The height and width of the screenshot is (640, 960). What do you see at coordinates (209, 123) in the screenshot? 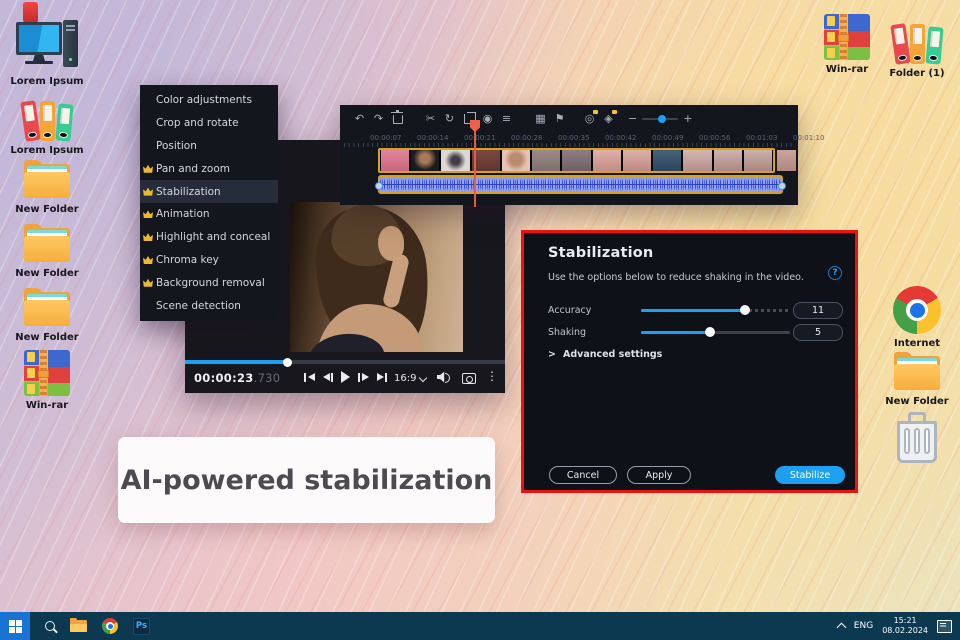
I see `menu-item-crop-and-rotate: Crop and rotate` at bounding box center [209, 123].